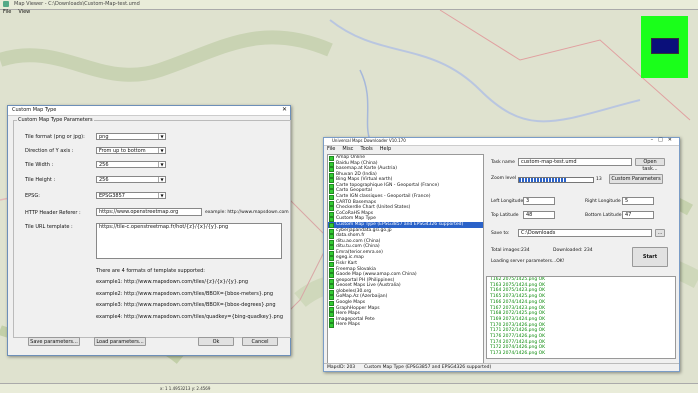  Describe the element at coordinates (366, 149) in the screenshot. I see `menu-tools: Tools` at that location.